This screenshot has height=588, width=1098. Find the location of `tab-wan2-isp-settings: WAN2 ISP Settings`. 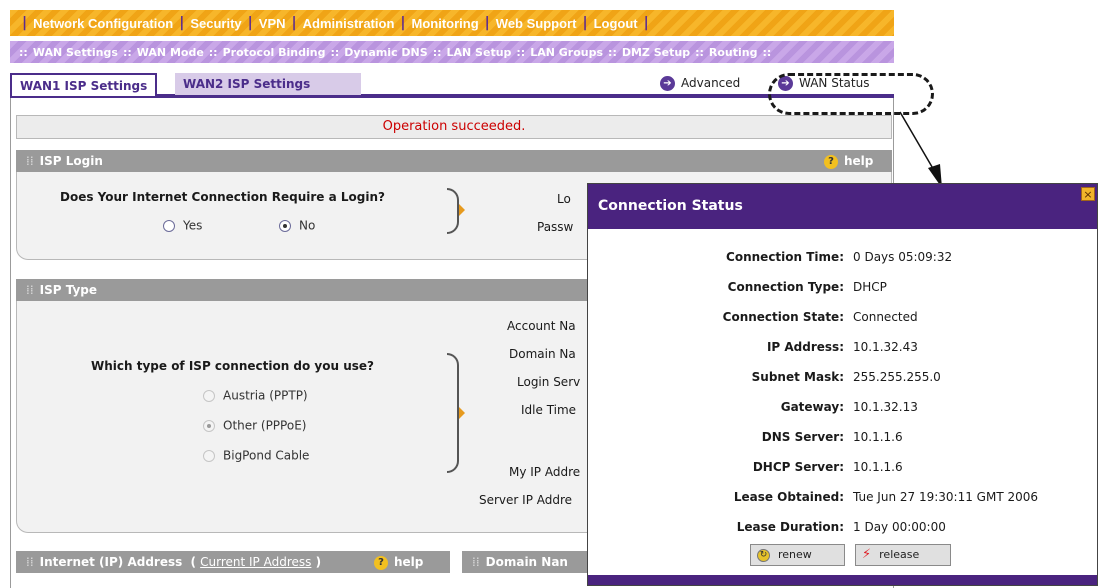

tab-wan2-isp-settings: WAN2 ISP Settings is located at coordinates (268, 84).